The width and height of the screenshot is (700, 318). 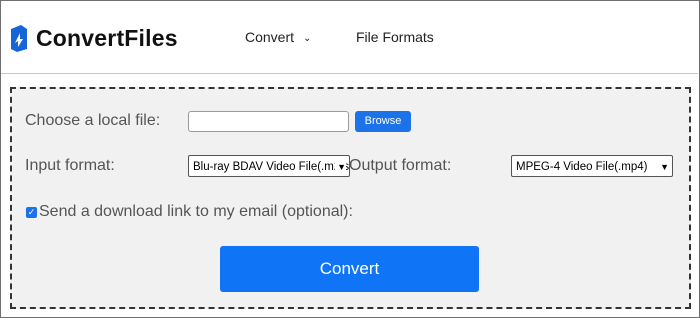 What do you see at coordinates (70, 165) in the screenshot?
I see `input-format-label: Input format:` at bounding box center [70, 165].